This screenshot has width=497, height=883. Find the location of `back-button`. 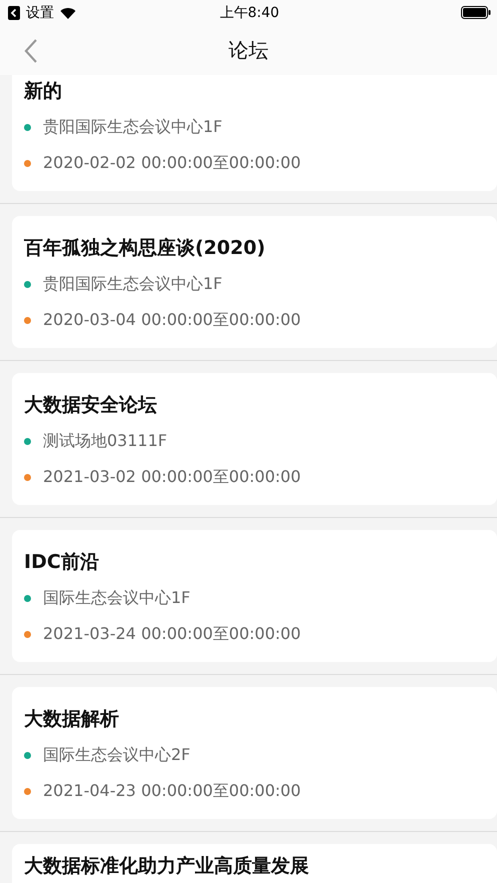

back-button is located at coordinates (31, 51).